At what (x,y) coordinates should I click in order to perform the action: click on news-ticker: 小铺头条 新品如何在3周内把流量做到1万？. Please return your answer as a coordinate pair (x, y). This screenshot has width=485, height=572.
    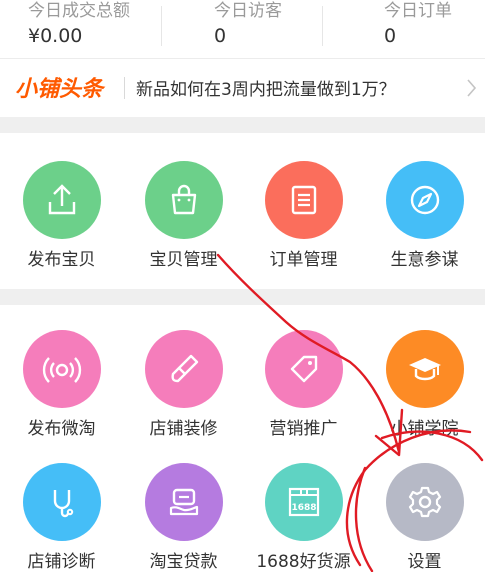
    Looking at the image, I should click on (242, 88).